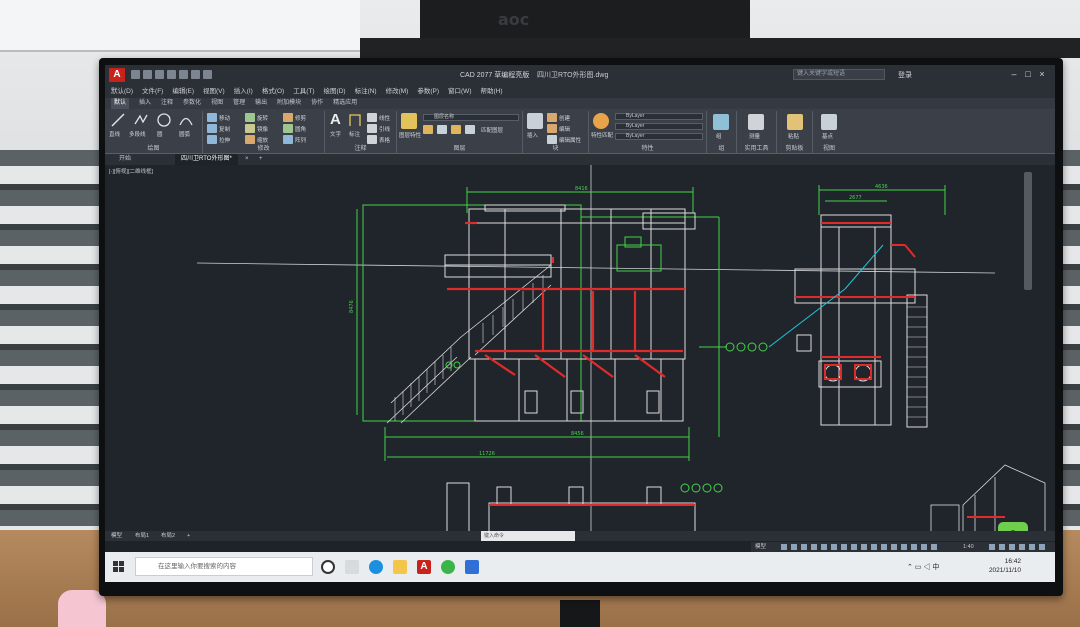  I want to click on ribbon-tab: 插入, so click(145, 103).